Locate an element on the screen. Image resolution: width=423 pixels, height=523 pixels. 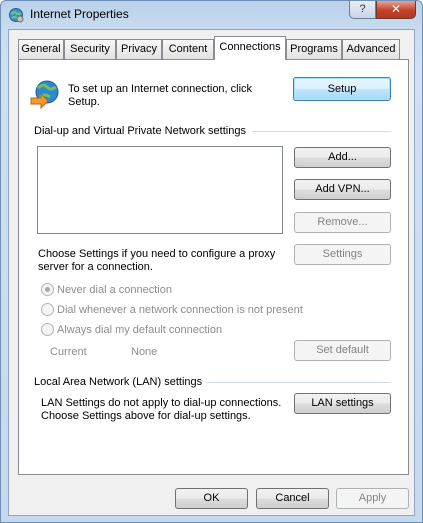
radio-always-dial-label: Always dial my default connection is located at coordinates (140, 330).